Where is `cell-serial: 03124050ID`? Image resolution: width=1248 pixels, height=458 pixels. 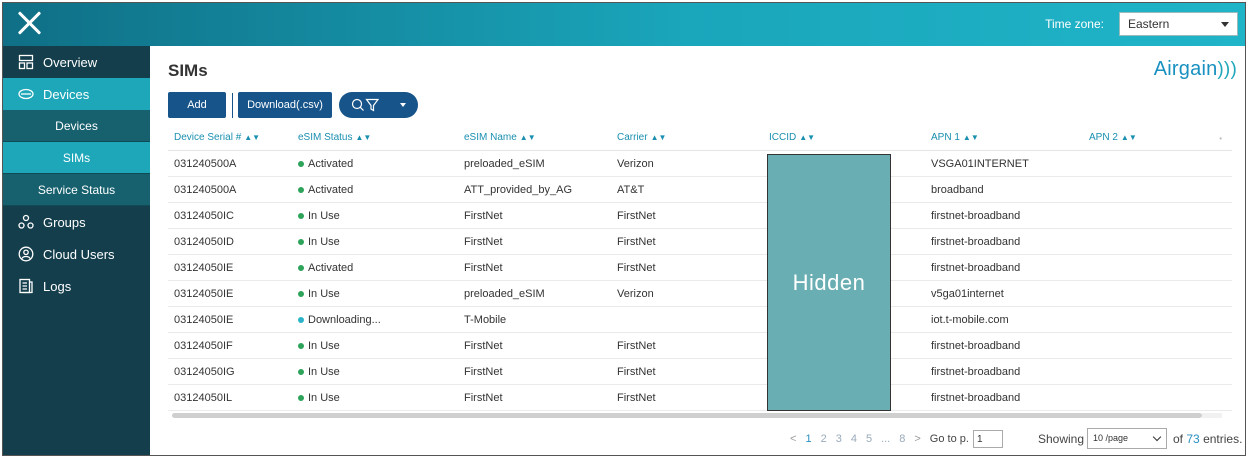 cell-serial: 03124050ID is located at coordinates (204, 241).